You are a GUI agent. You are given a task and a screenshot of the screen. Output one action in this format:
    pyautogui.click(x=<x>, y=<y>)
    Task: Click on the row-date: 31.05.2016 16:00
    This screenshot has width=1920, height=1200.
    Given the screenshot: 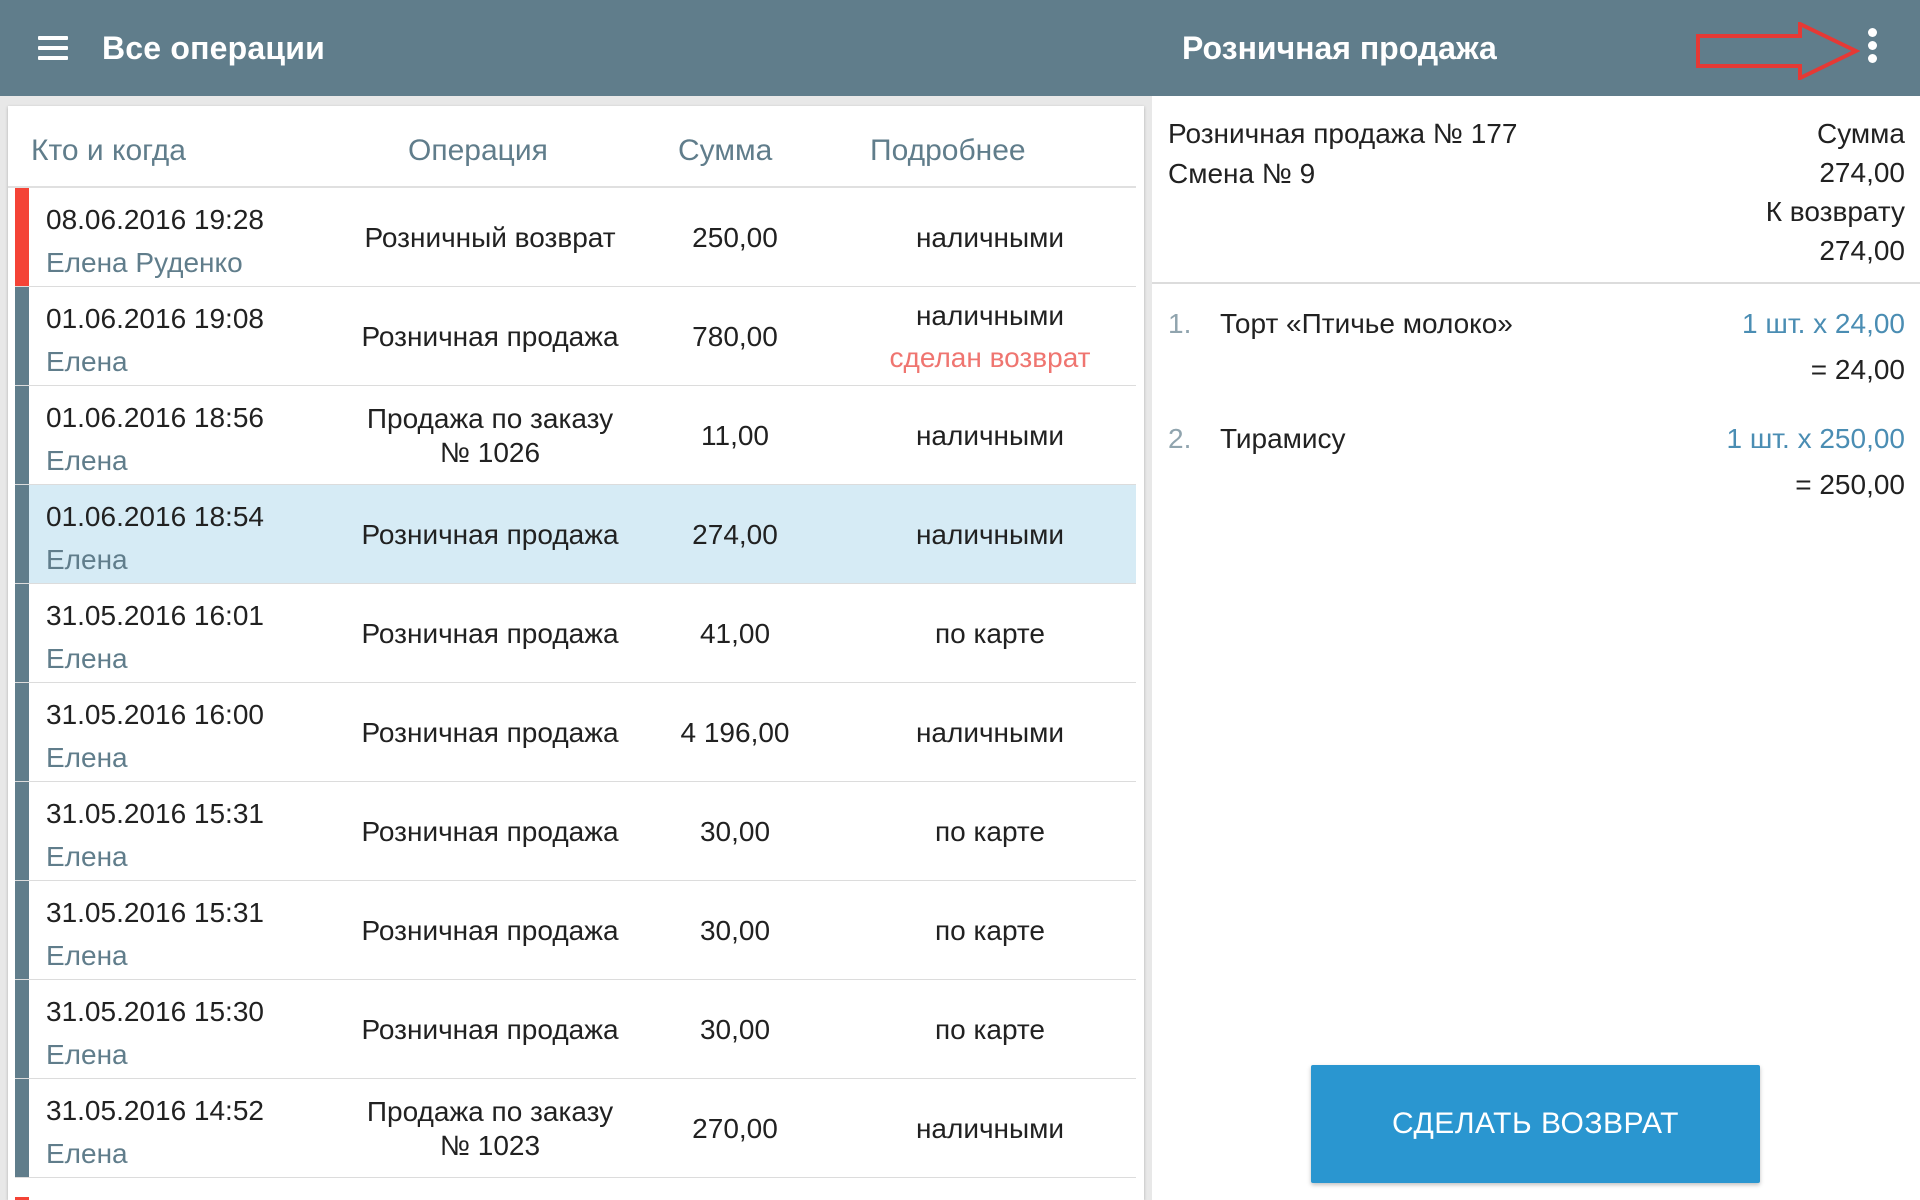 What is the action you would take?
    pyautogui.click(x=155, y=714)
    